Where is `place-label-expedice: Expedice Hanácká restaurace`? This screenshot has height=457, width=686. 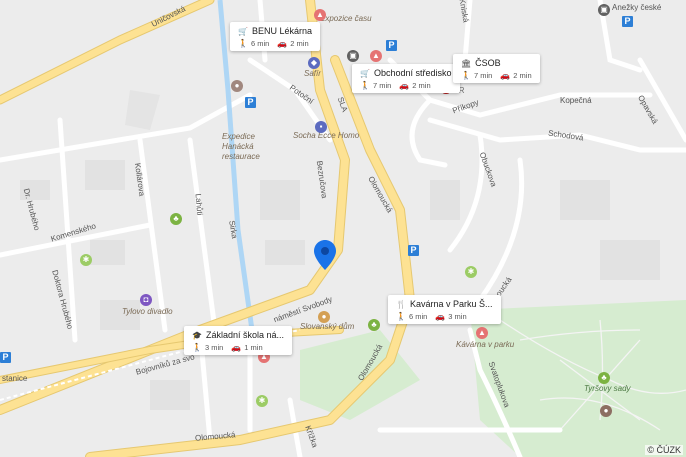
place-label-expedice: Expedice Hanácká restaurace is located at coordinates (241, 146).